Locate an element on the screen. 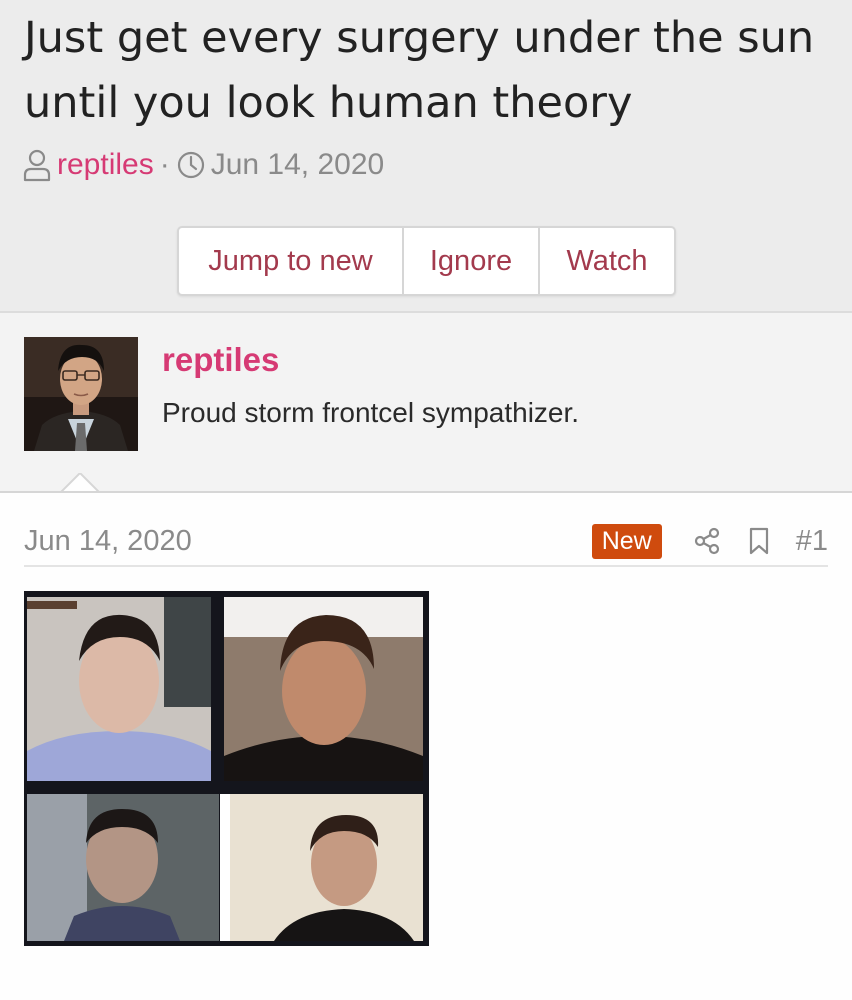  jump-to-new-button: Jump to new is located at coordinates (291, 261).